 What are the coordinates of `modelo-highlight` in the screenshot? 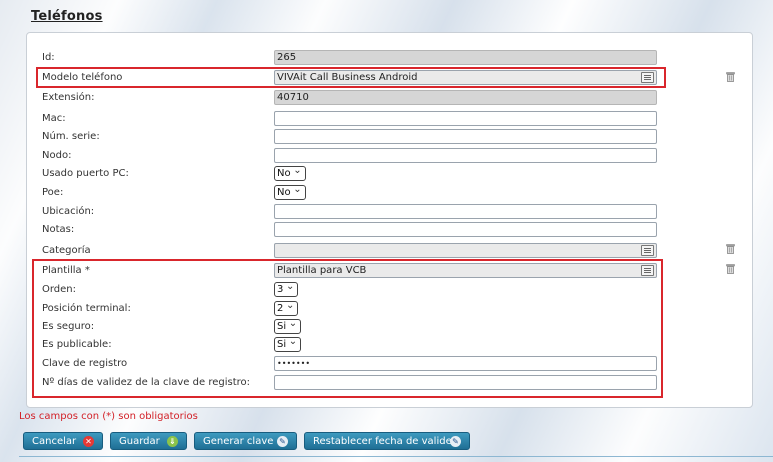 It's located at (351, 77).